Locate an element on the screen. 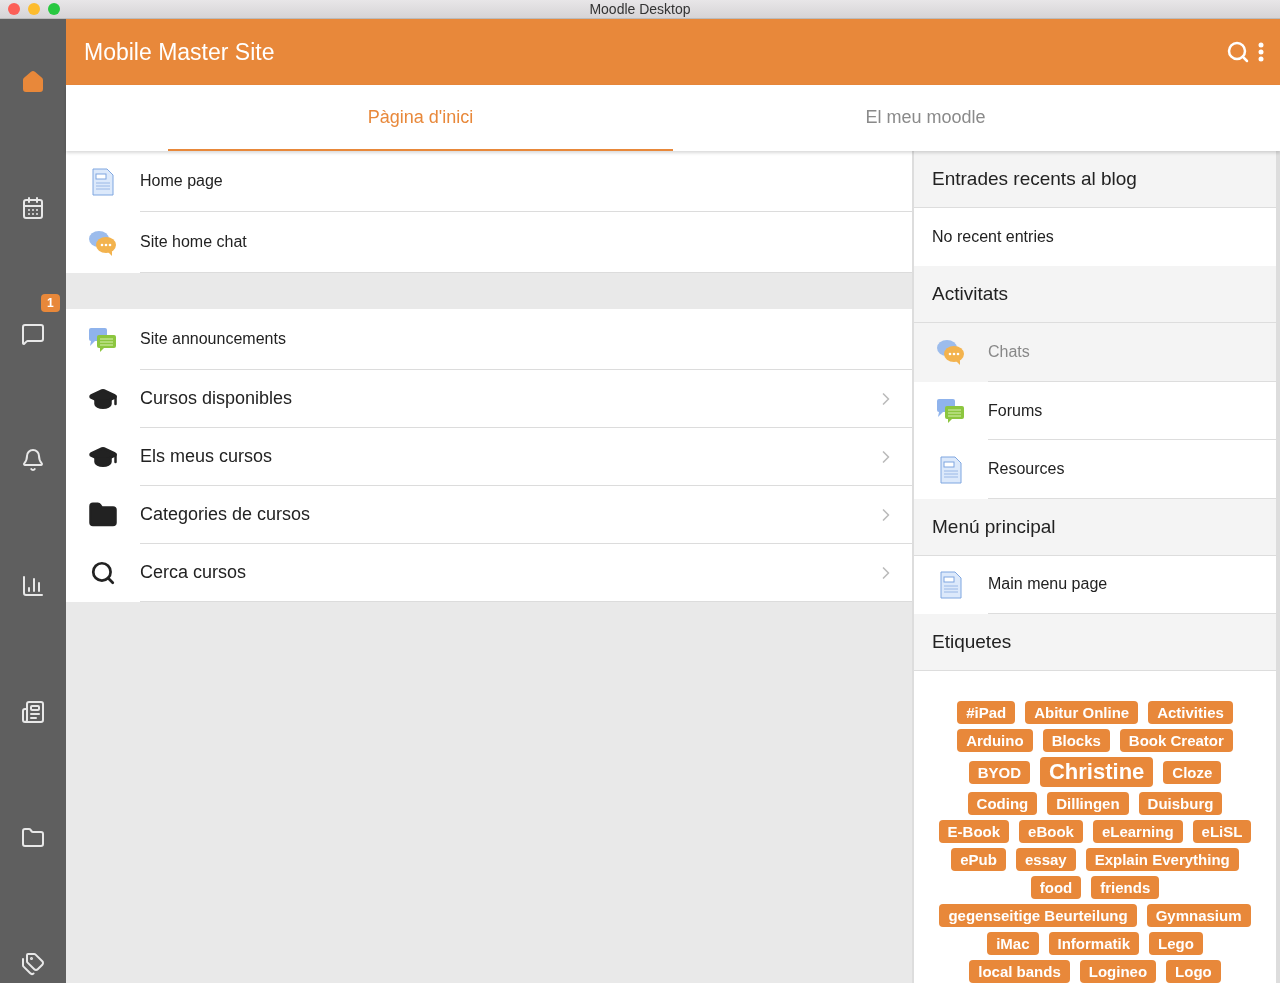 The image size is (1280, 983). folder-icon is located at coordinates (33, 837).